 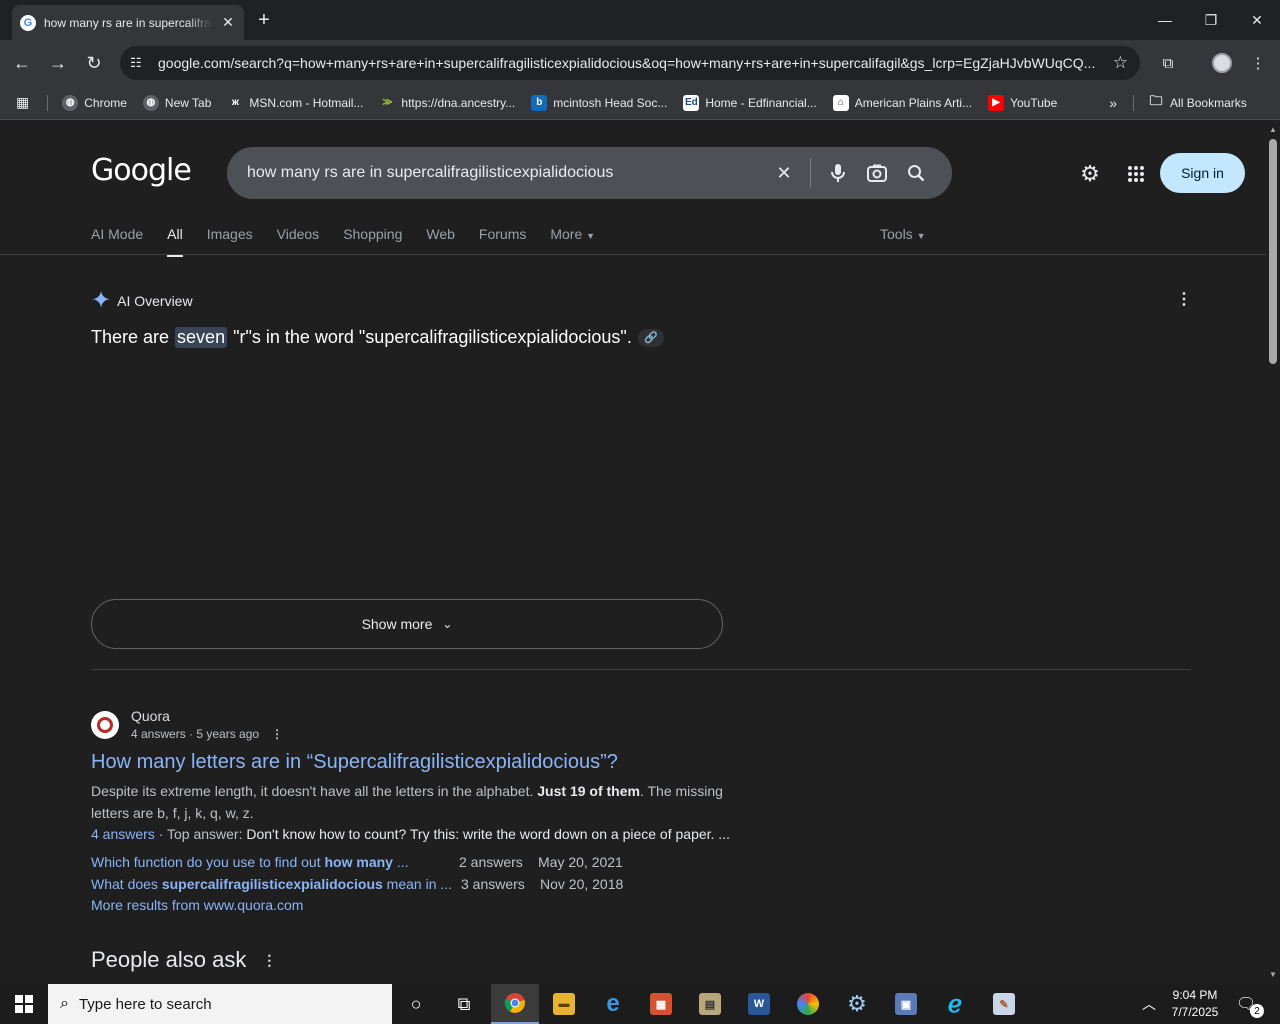 What do you see at coordinates (759, 1004) in the screenshot?
I see `word-icon: W` at bounding box center [759, 1004].